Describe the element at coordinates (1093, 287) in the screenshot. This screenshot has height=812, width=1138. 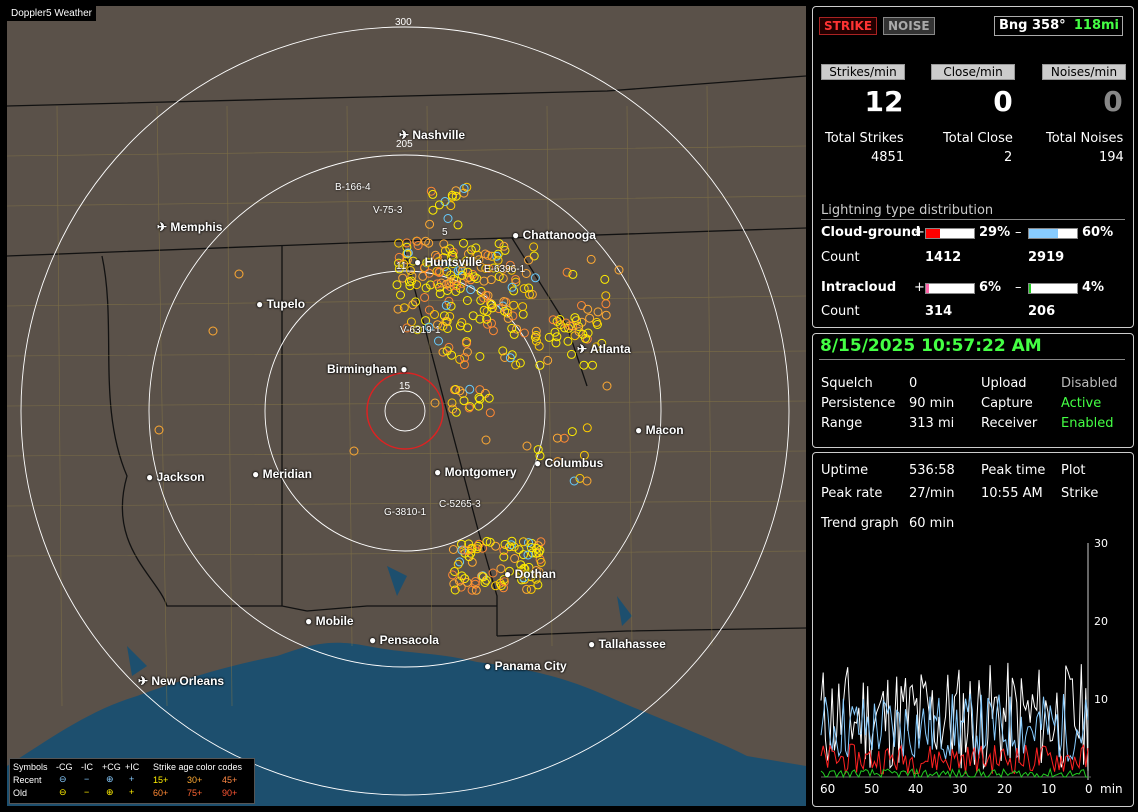
I see `ic-neg-pct: 4%` at that location.